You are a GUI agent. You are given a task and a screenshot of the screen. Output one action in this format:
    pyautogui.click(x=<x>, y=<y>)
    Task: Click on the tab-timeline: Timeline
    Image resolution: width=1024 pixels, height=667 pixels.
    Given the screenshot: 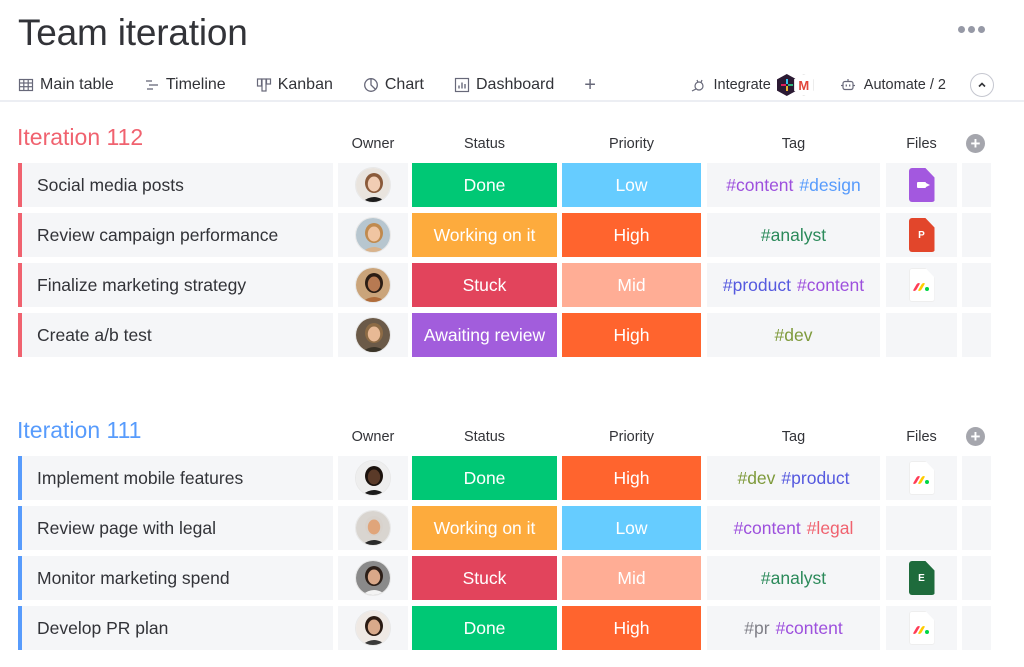 What is the action you would take?
    pyautogui.click(x=185, y=85)
    